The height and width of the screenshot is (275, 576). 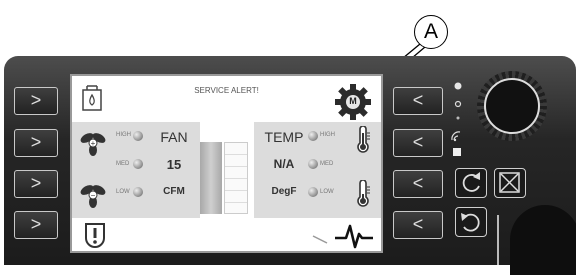 I want to click on temp-level-med-label: MED, so click(x=327, y=164).